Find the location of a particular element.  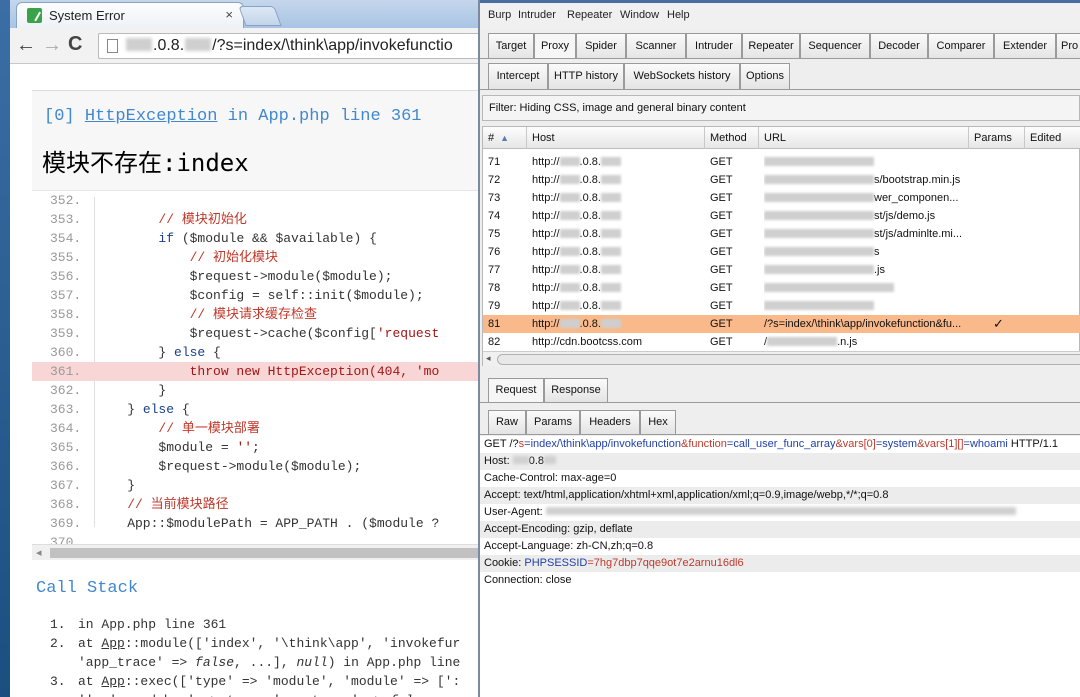

menu-repeater: Repeater is located at coordinates (589, 15).